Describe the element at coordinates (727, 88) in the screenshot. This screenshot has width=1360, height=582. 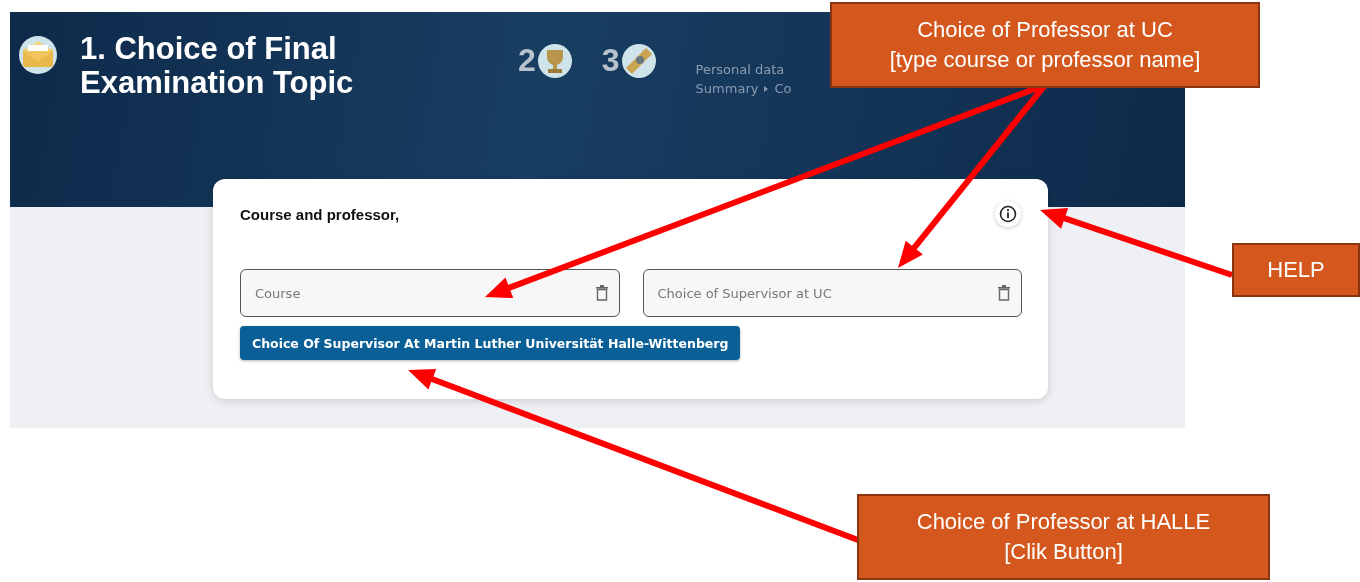
I see `breadcrumb-item: Summary` at that location.